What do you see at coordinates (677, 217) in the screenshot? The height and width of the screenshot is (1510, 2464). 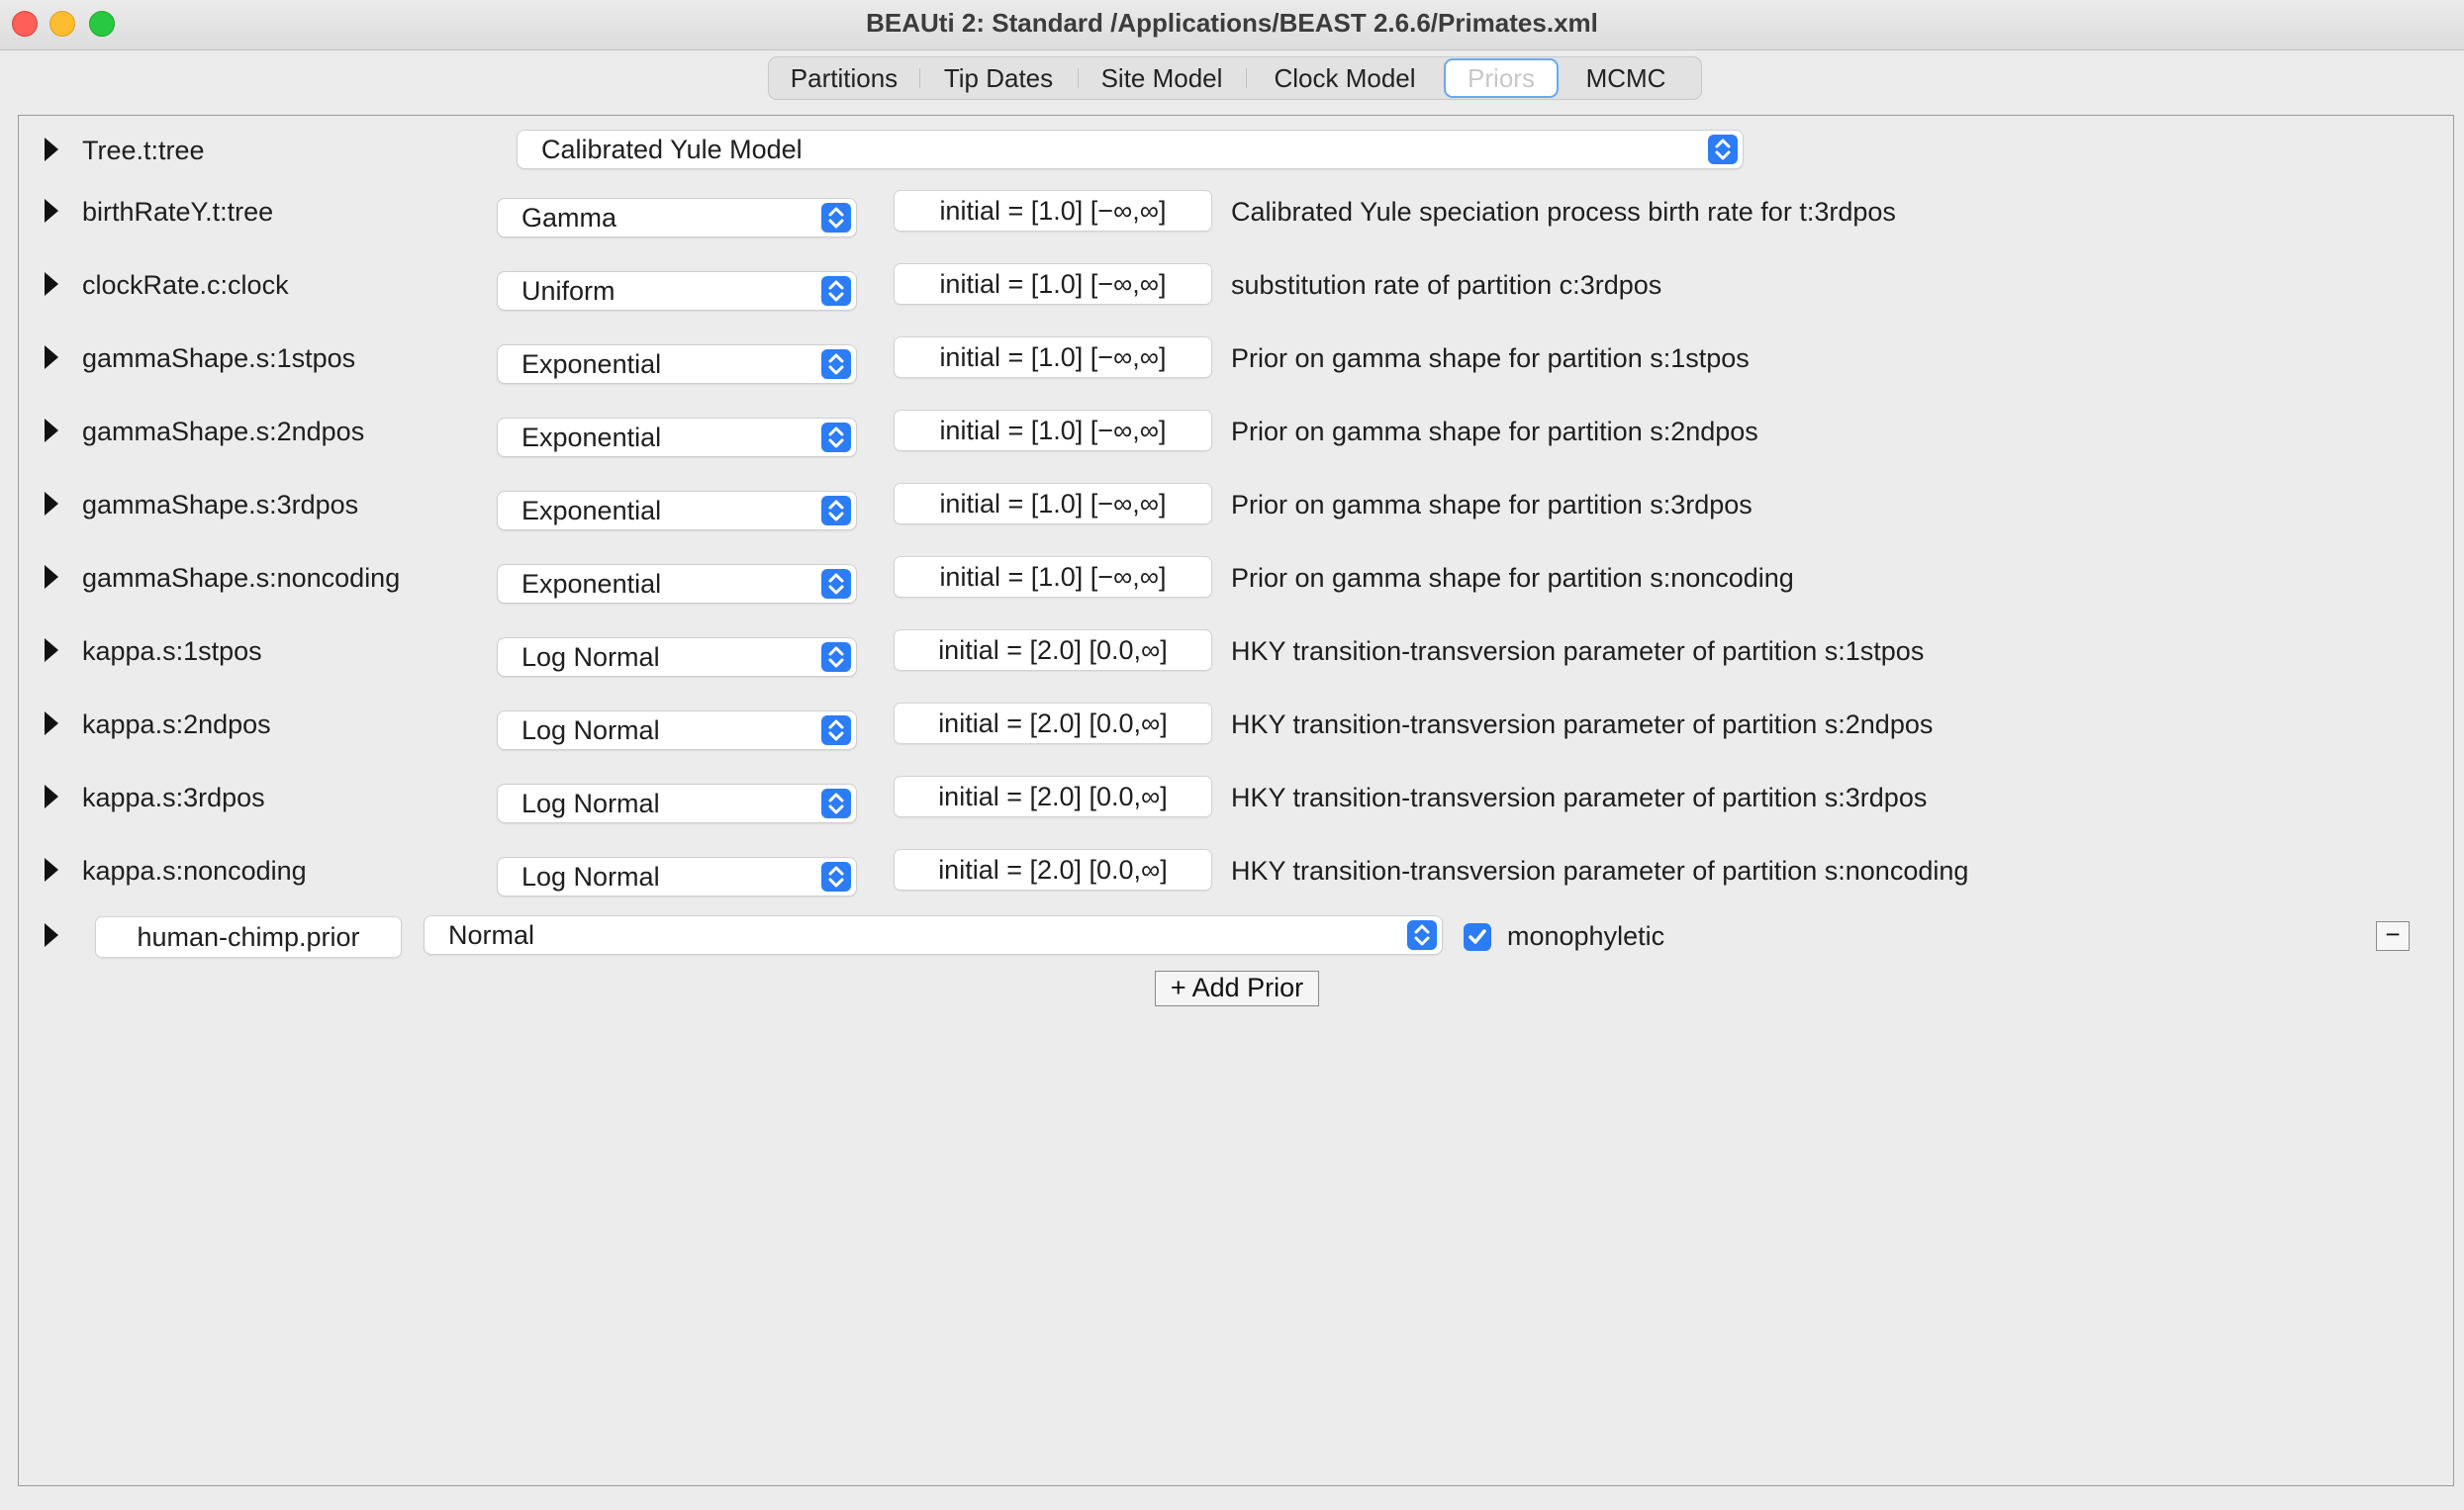 I see `distribution-select: Gamma` at bounding box center [677, 217].